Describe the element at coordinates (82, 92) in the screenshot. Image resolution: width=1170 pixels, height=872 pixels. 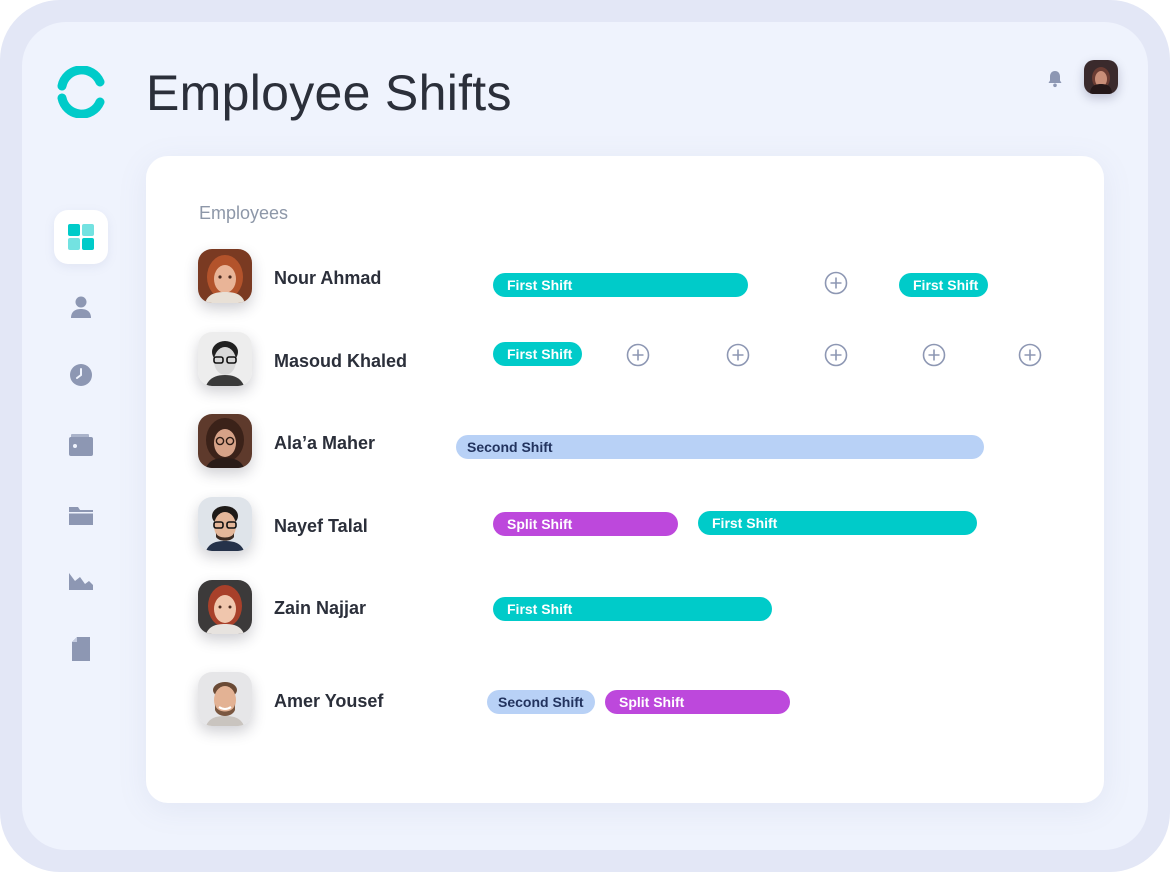
I see `brand-logo-icon` at that location.